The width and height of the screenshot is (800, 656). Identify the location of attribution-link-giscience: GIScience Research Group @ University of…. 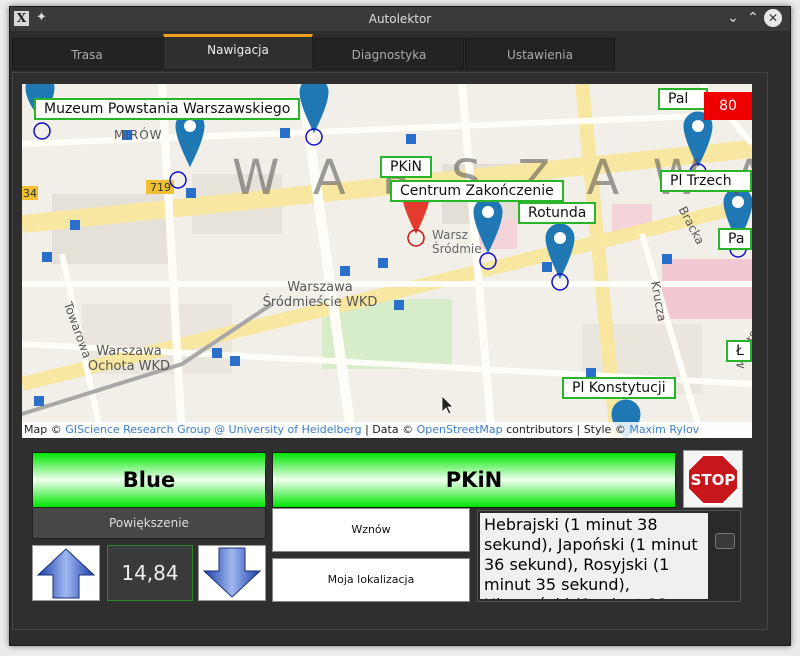
(213, 429).